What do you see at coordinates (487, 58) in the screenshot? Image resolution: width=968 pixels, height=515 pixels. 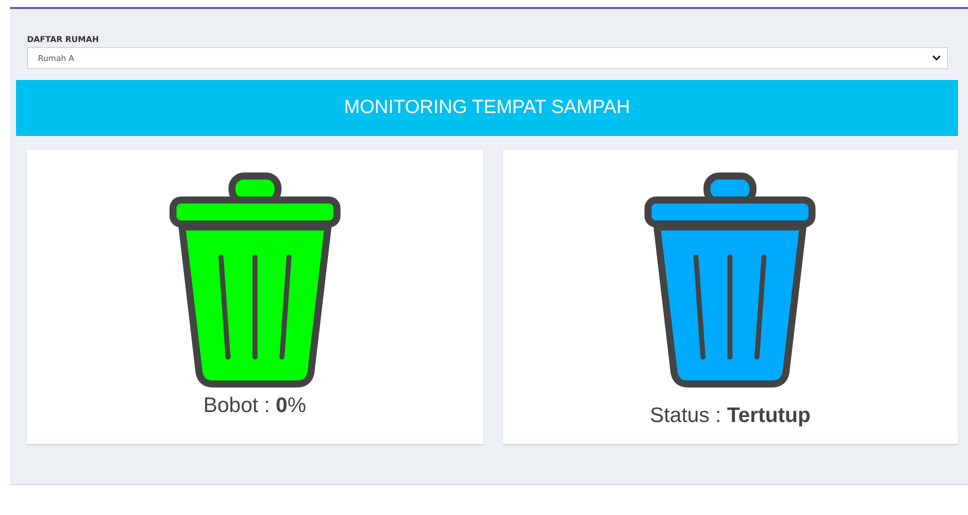 I see `house-select: Rumah A` at bounding box center [487, 58].